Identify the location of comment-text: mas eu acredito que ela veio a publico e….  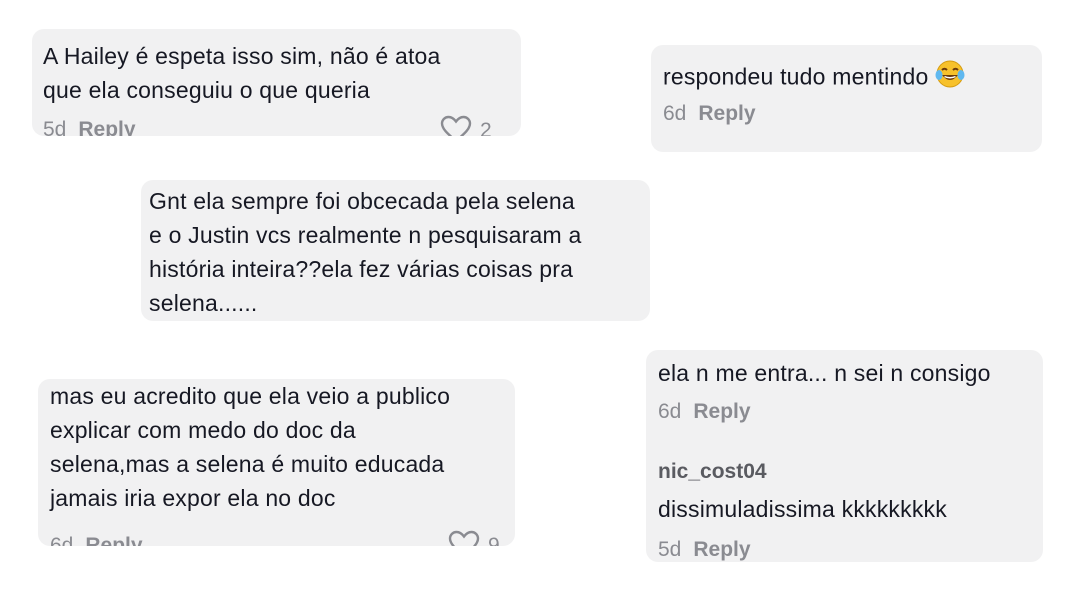
(250, 447).